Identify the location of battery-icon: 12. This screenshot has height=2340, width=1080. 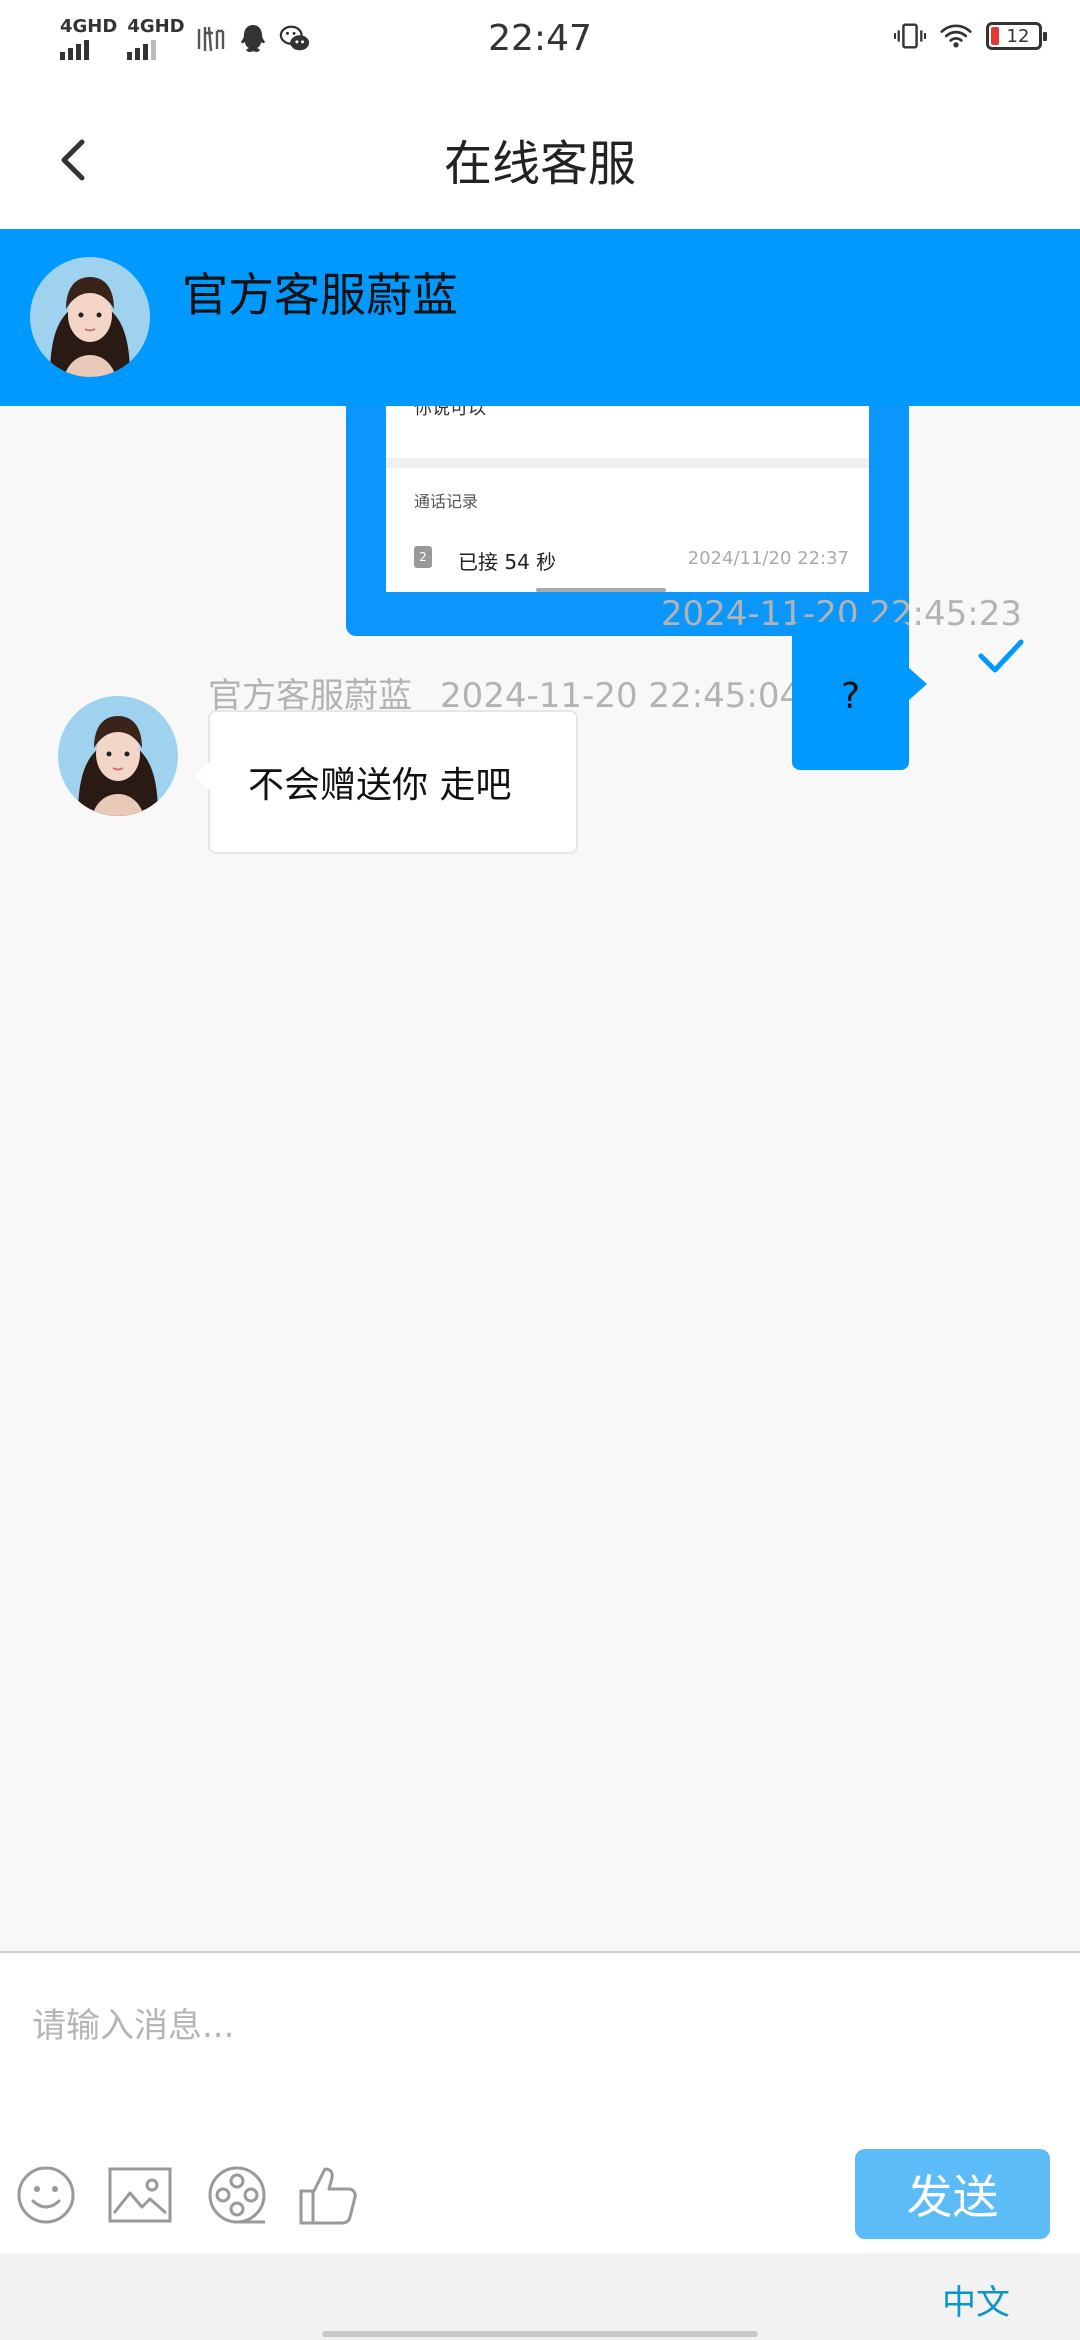
(1016, 36).